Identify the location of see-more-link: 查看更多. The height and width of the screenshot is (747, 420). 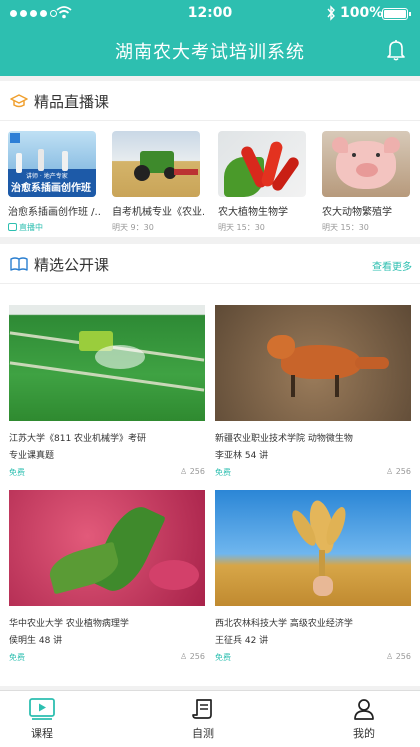
(392, 265).